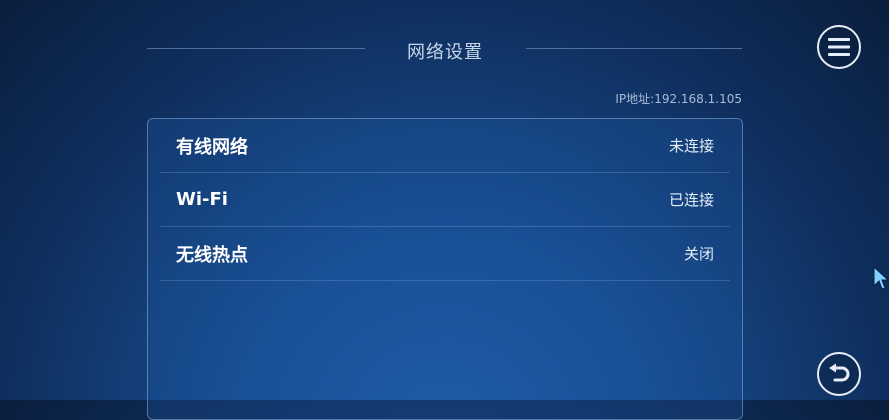  I want to click on back-button, so click(839, 374).